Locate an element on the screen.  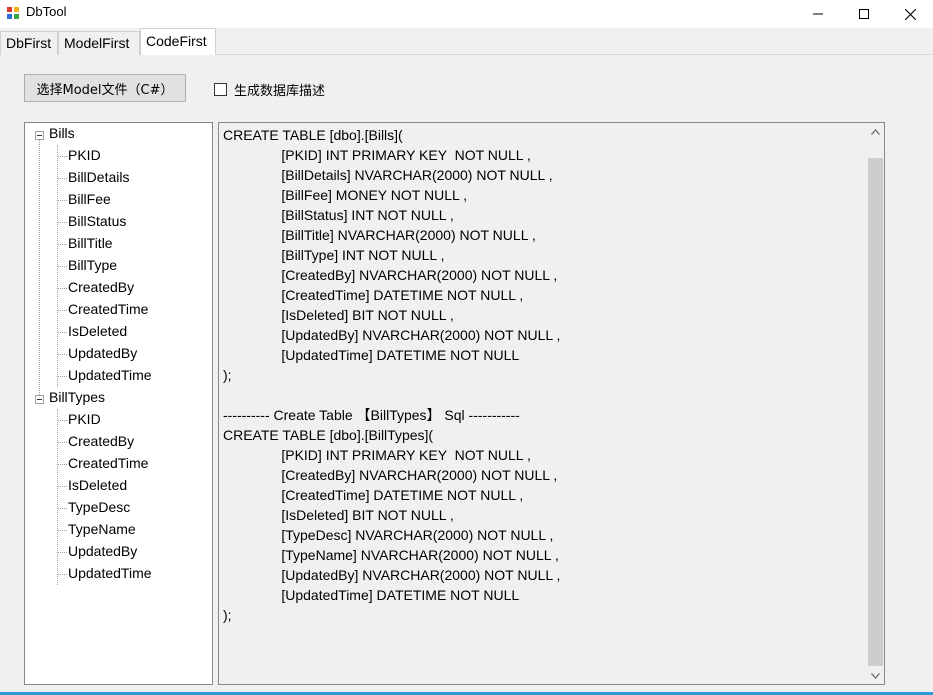
close-icon is located at coordinates (910, 14).